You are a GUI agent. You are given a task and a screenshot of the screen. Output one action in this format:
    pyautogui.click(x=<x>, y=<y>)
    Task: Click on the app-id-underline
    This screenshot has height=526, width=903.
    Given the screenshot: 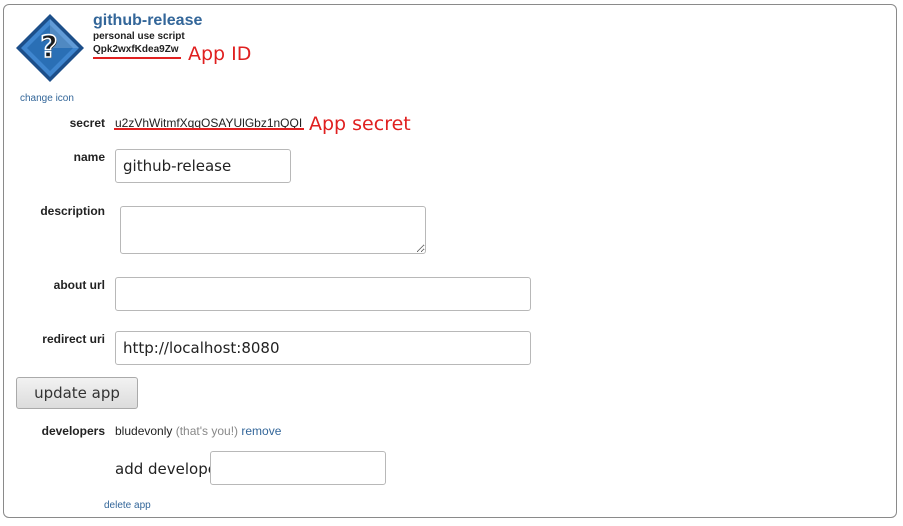 What is the action you would take?
    pyautogui.click(x=137, y=58)
    